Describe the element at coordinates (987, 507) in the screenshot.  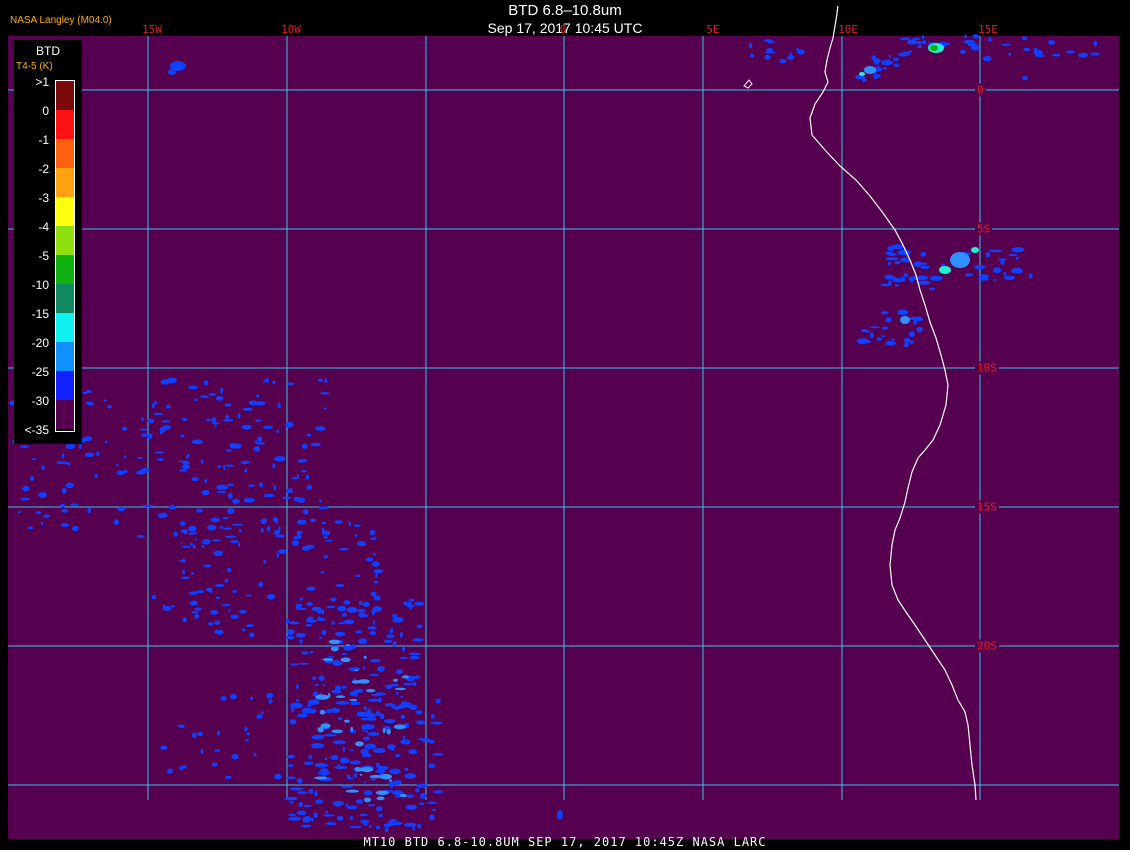
I see `latitude-label: 15S` at that location.